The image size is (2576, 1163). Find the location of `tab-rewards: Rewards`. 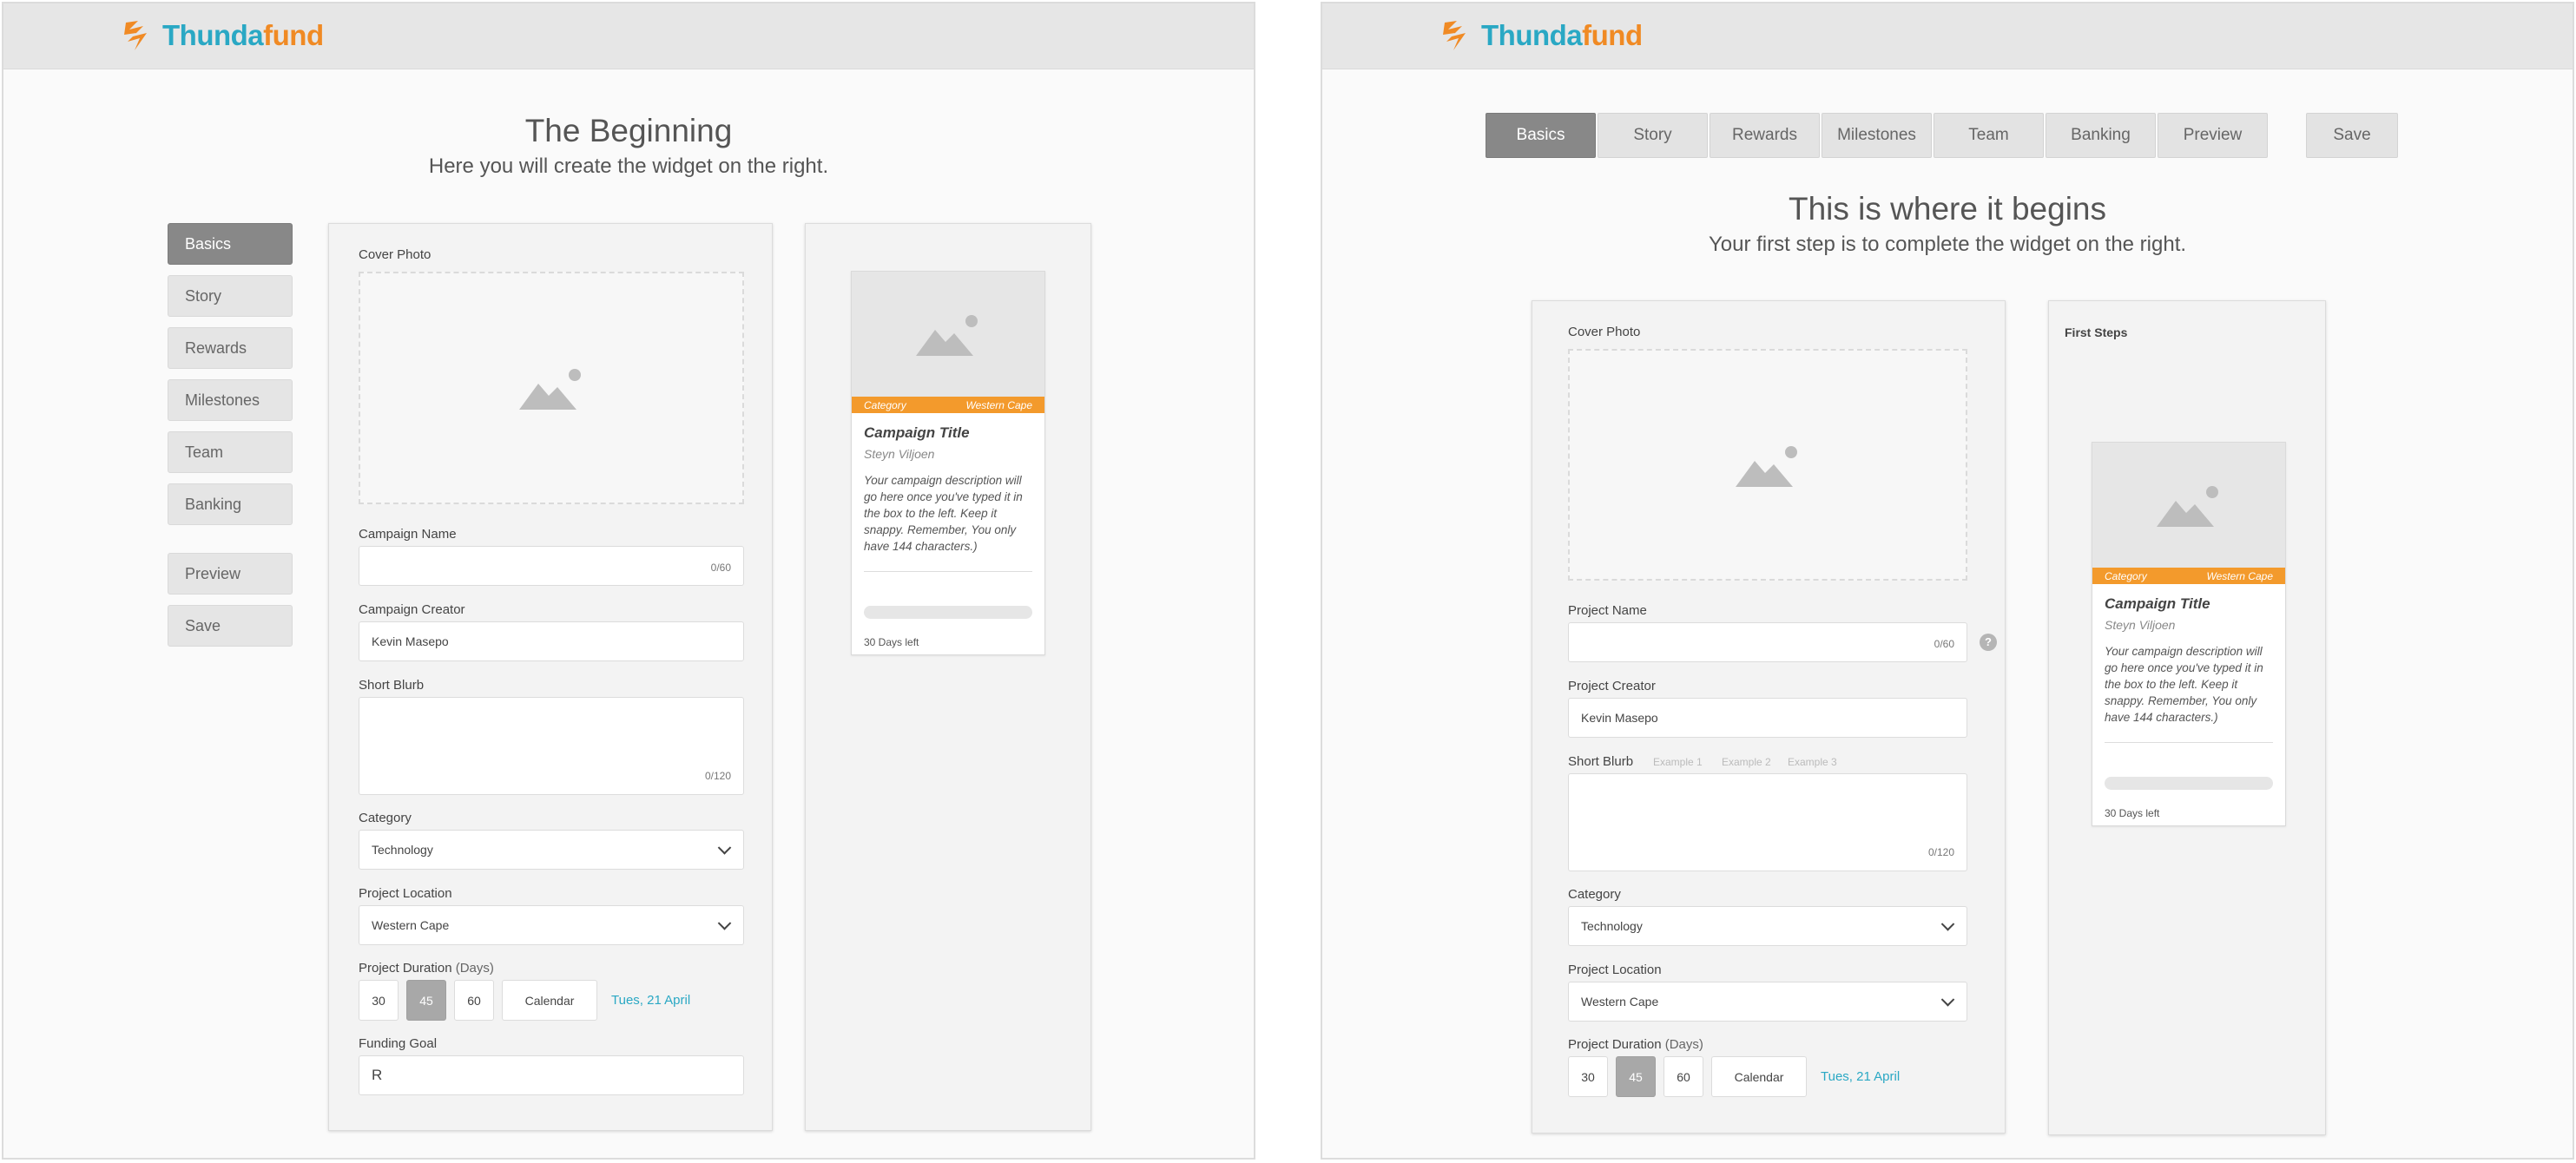

tab-rewards: Rewards is located at coordinates (1765, 136).